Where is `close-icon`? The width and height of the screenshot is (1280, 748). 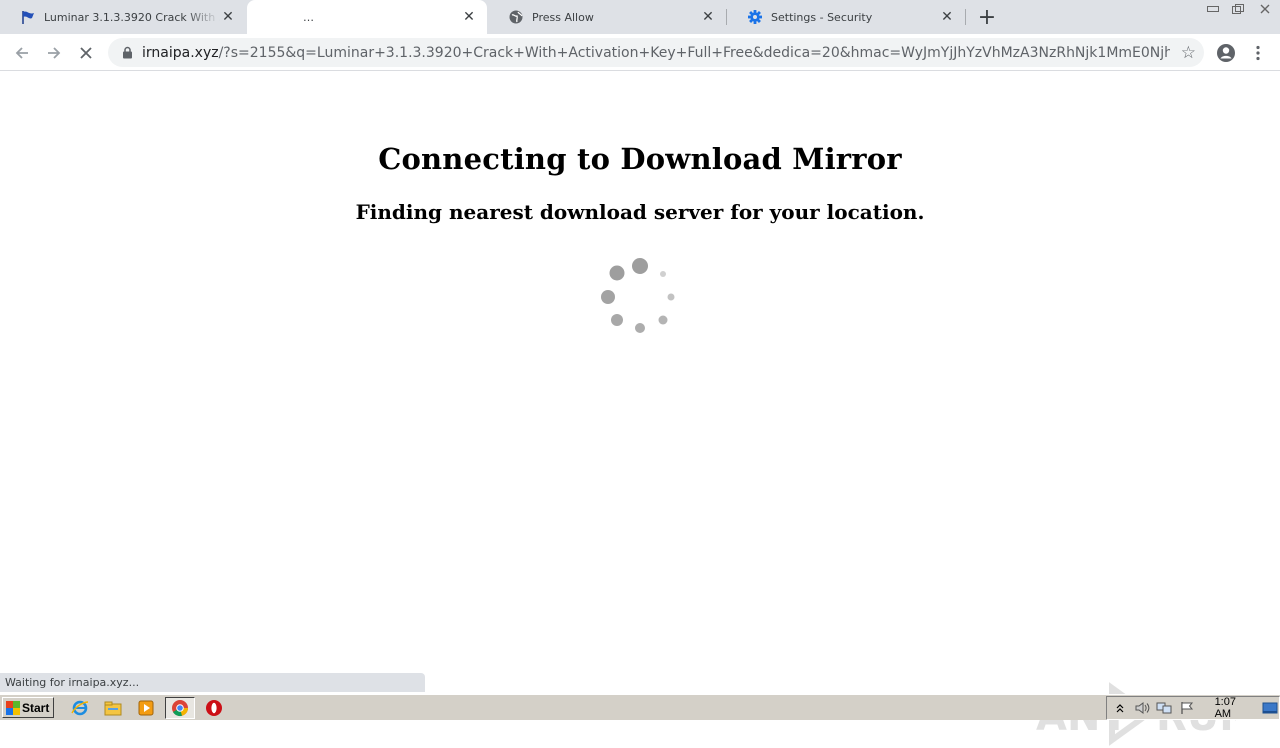 close-icon is located at coordinates (86, 53).